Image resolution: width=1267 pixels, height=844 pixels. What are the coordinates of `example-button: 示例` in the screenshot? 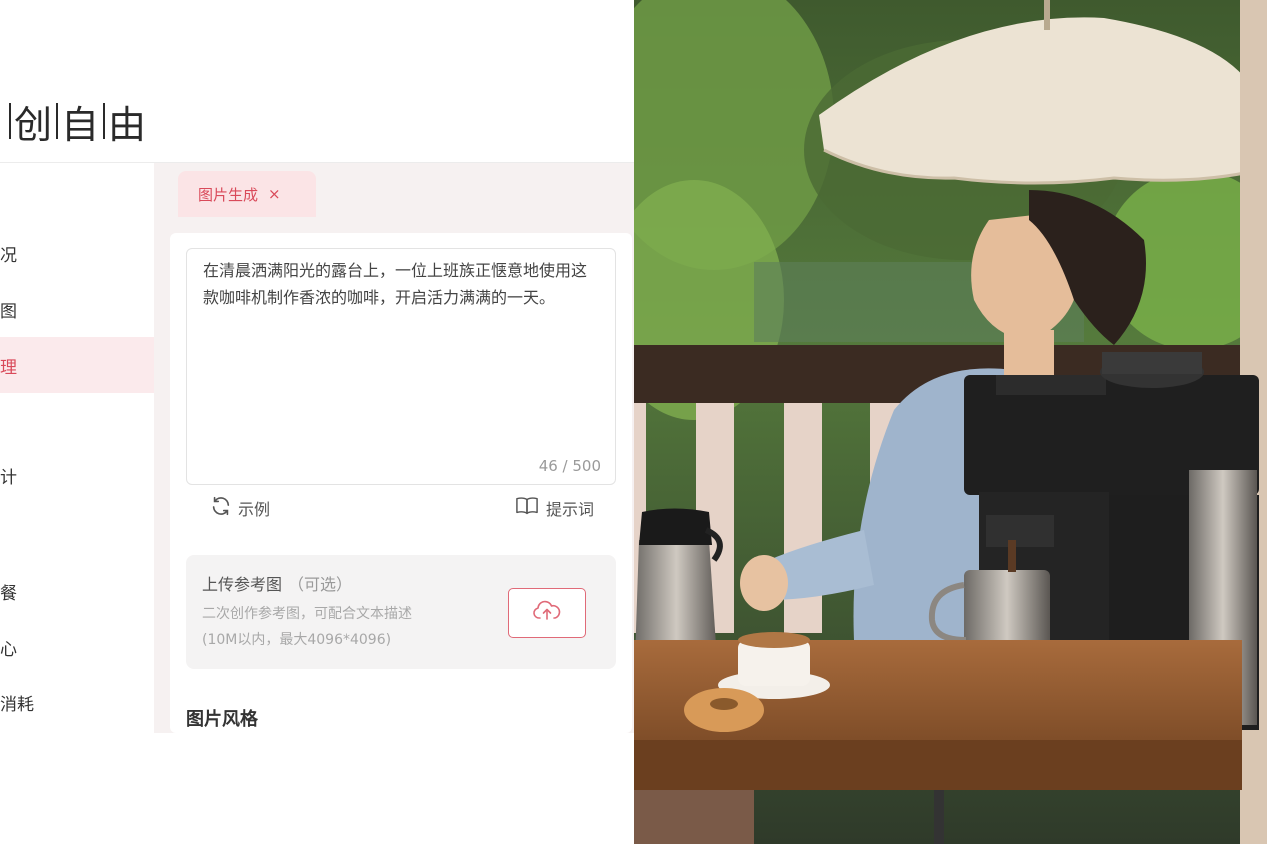 It's located at (240, 508).